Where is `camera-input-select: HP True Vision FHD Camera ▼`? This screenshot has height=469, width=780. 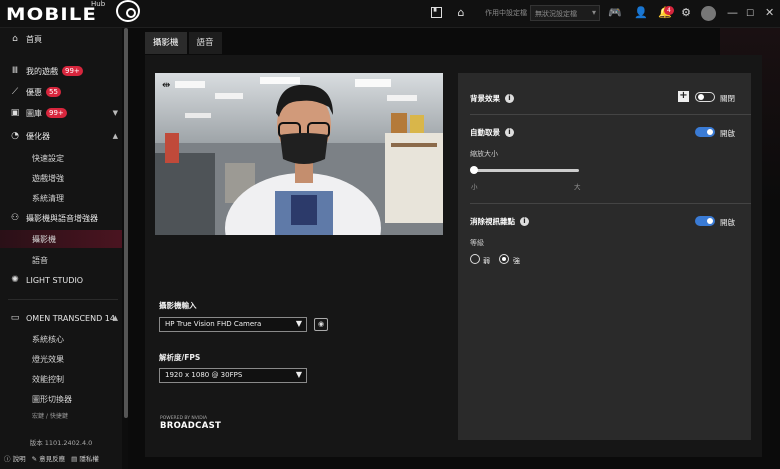 camera-input-select: HP True Vision FHD Camera ▼ is located at coordinates (233, 324).